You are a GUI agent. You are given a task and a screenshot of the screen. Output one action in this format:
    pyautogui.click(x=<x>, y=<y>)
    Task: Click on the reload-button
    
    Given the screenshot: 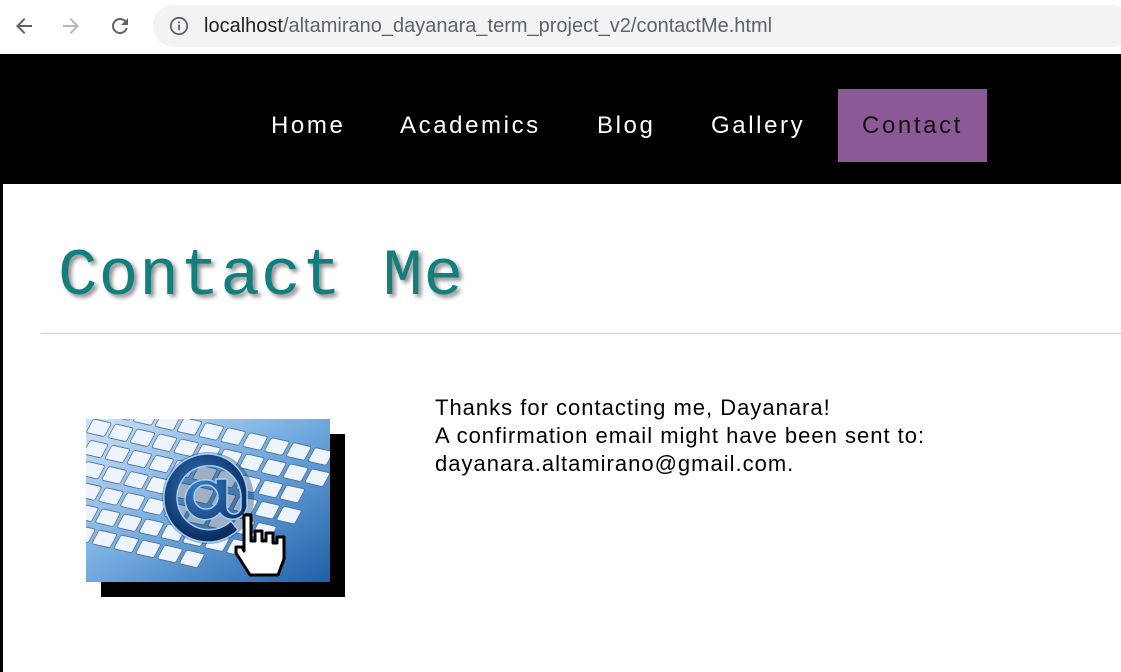 What is the action you would take?
    pyautogui.click(x=120, y=26)
    